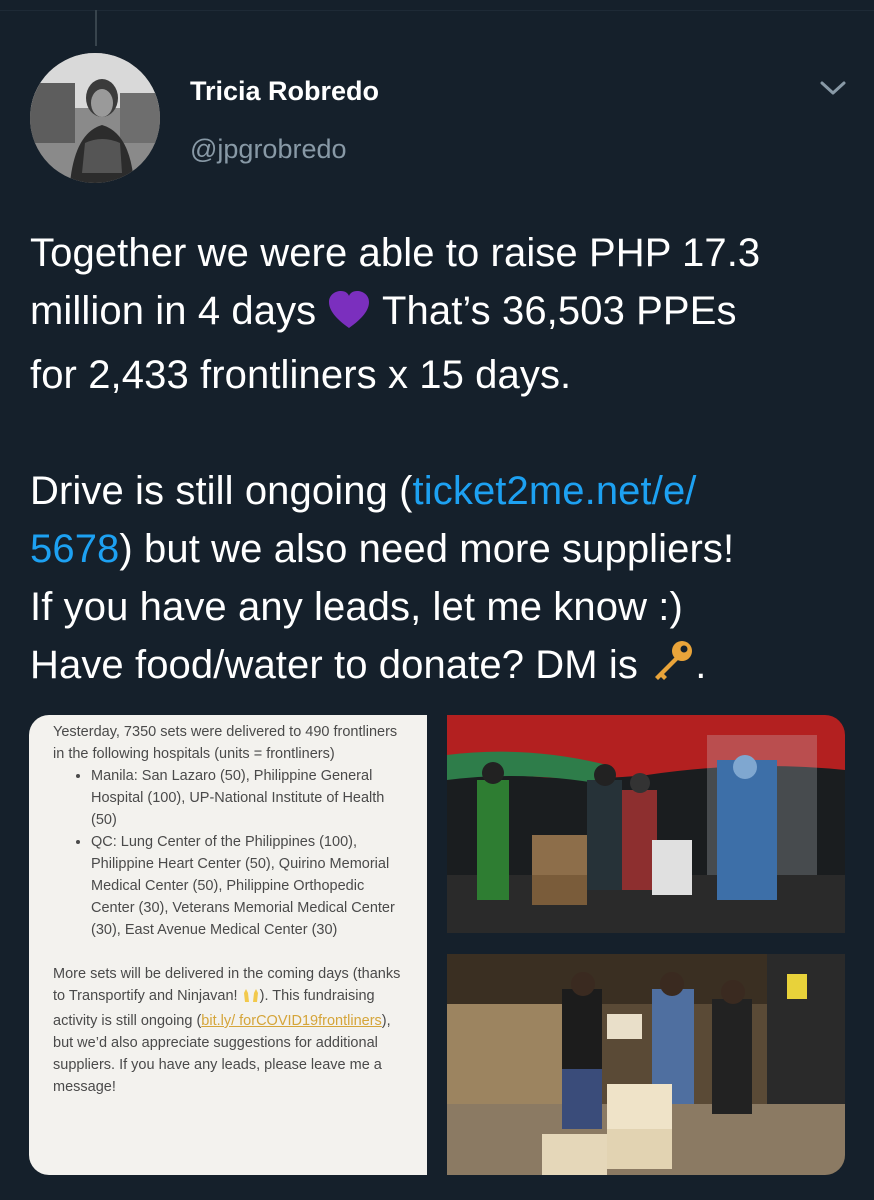  Describe the element at coordinates (554, 311) in the screenshot. I see `tweet-line: That’s 36,503 PPEs` at that location.